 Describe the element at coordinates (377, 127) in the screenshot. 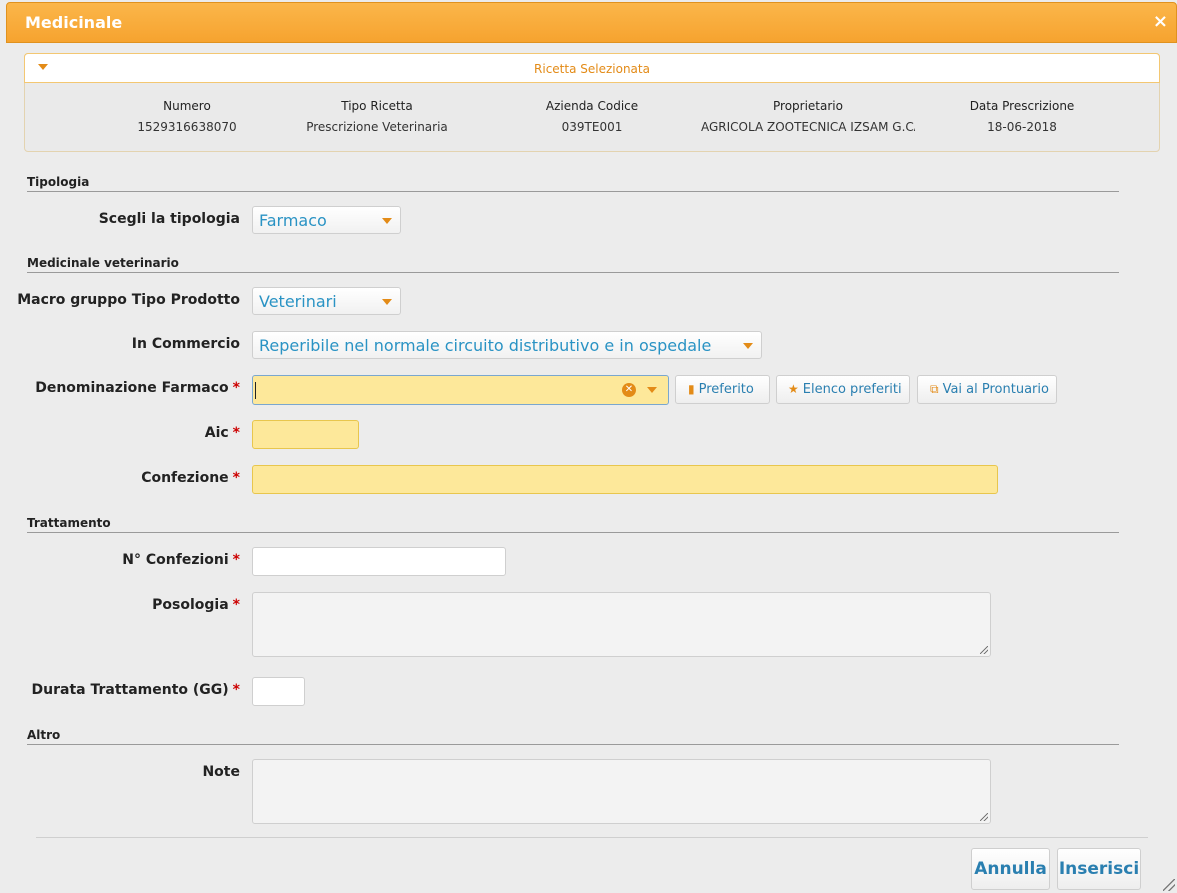

I see `col-value: Prescrizione Veterinaria` at that location.